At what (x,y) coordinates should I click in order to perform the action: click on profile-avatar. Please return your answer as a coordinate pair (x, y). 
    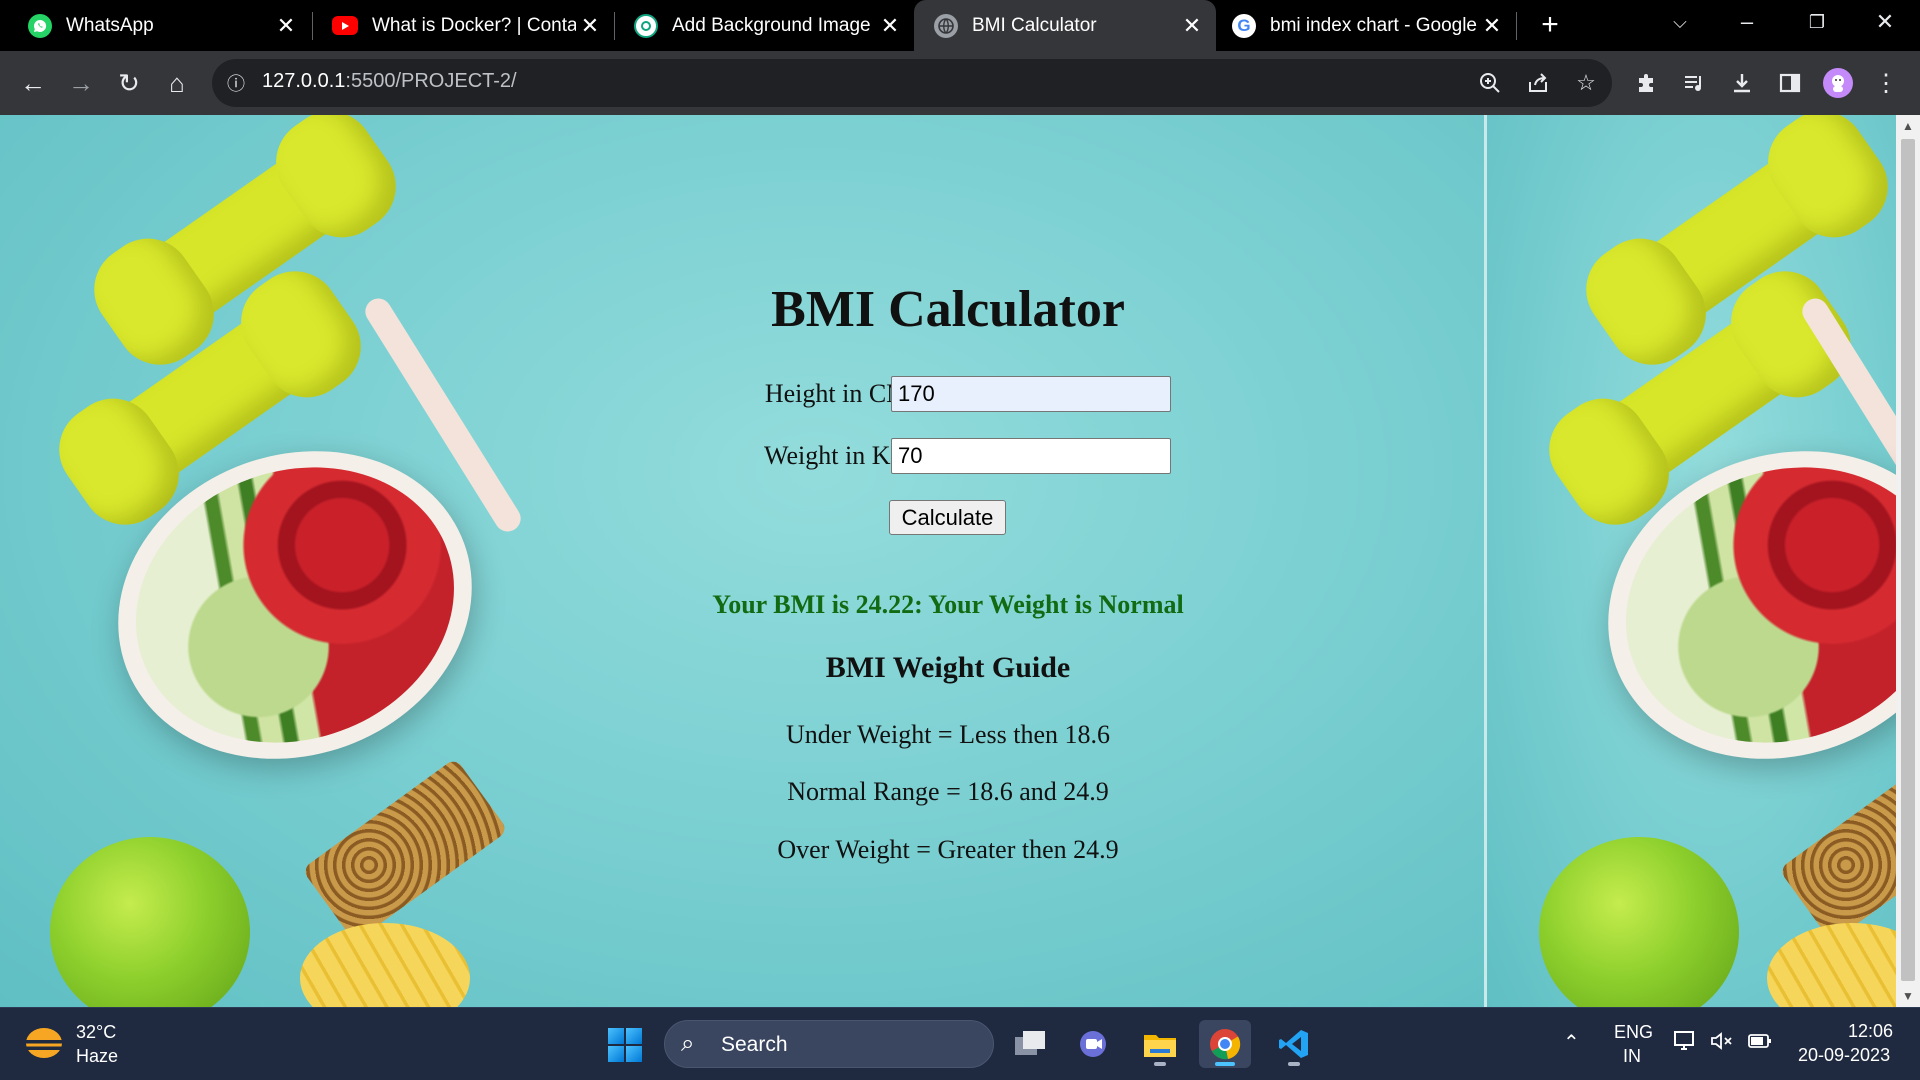
    Looking at the image, I should click on (1838, 83).